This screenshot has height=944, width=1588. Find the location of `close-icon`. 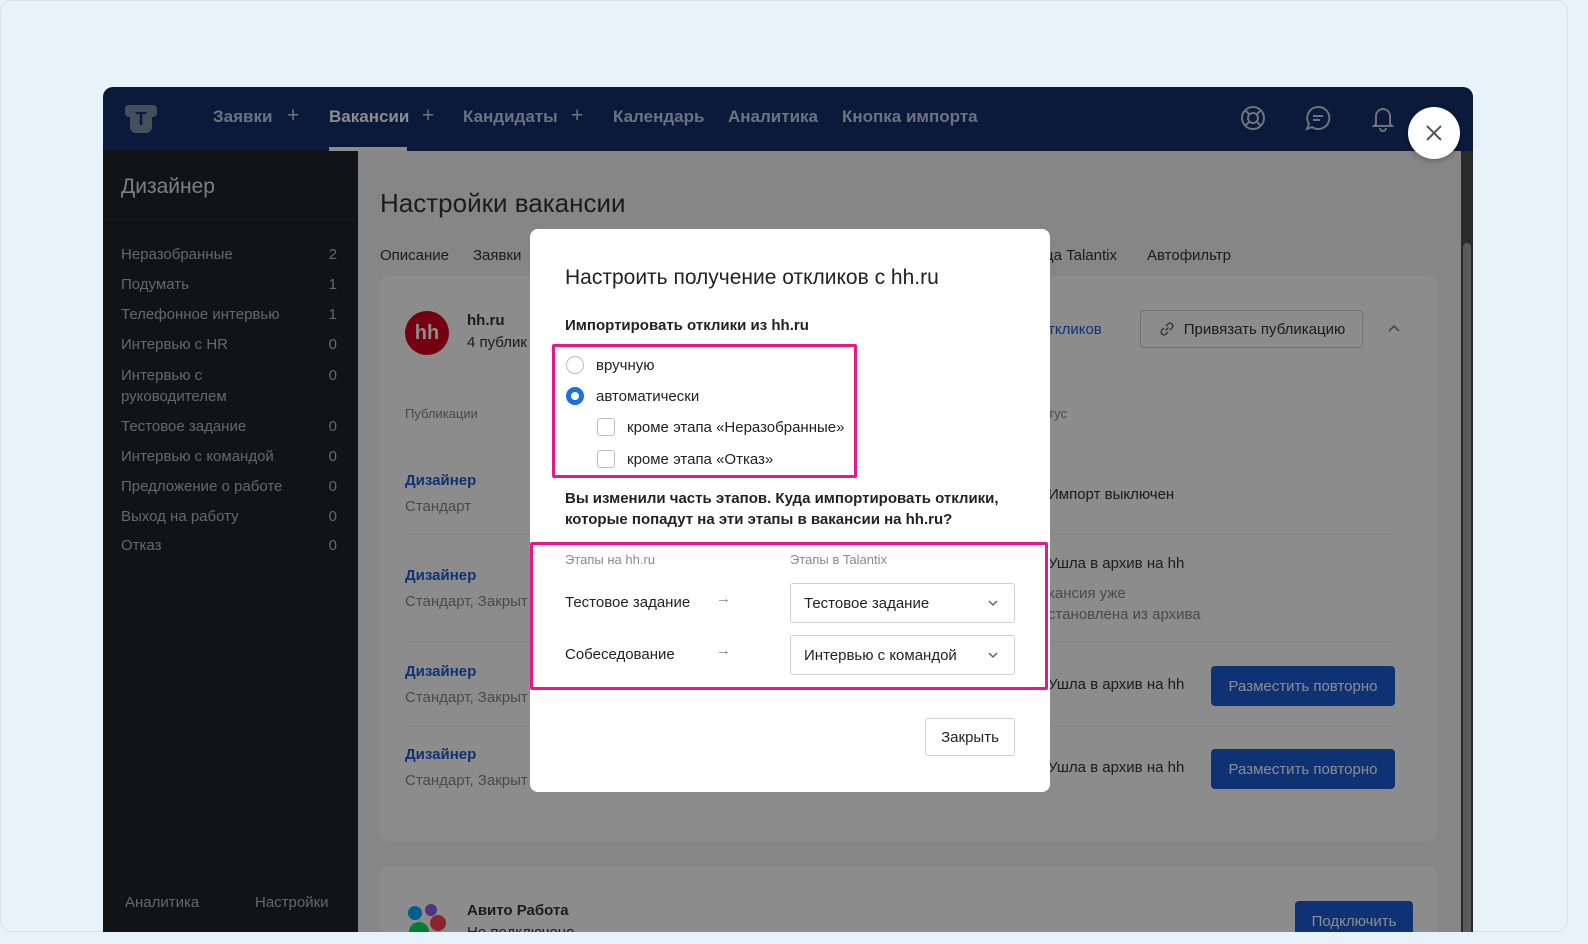

close-icon is located at coordinates (1434, 133).